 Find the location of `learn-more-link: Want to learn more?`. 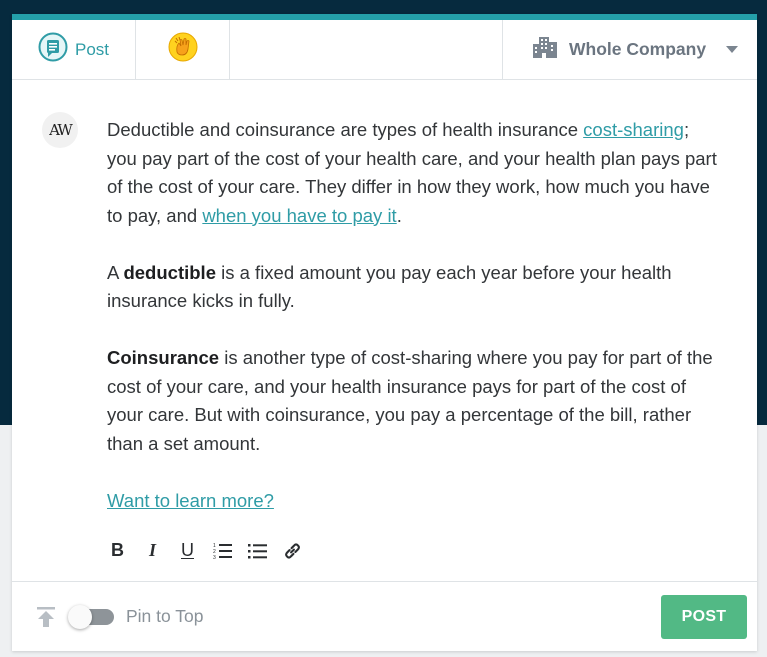

learn-more-link: Want to learn more? is located at coordinates (190, 500).